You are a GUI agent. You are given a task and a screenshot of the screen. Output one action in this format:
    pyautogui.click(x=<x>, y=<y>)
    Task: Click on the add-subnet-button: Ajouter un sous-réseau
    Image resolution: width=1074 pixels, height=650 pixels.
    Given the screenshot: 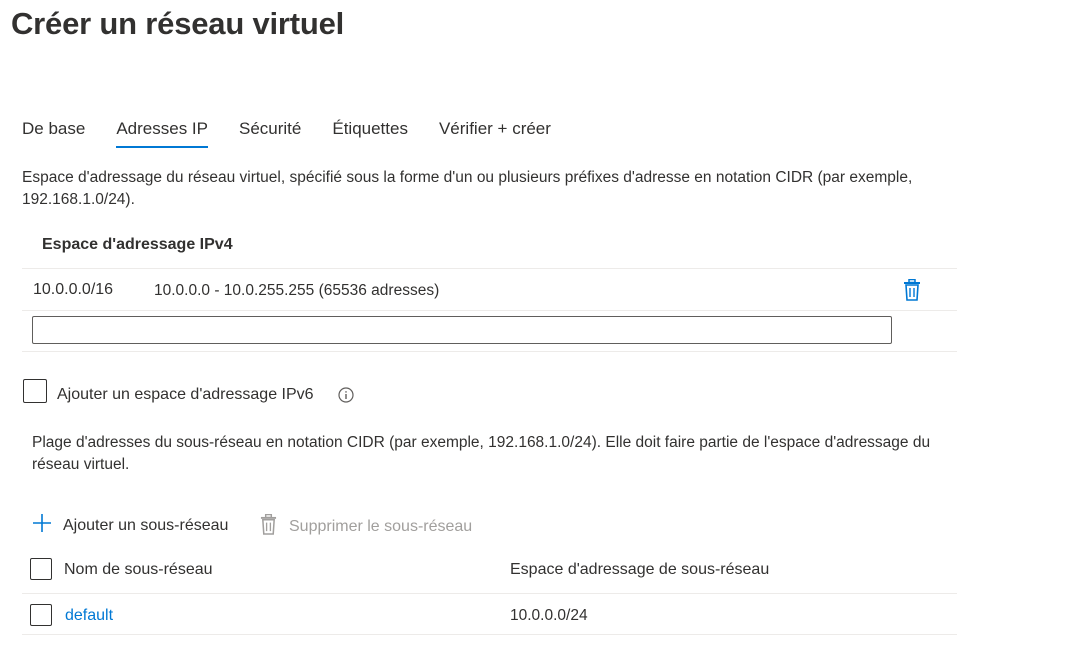 What is the action you would take?
    pyautogui.click(x=130, y=525)
    